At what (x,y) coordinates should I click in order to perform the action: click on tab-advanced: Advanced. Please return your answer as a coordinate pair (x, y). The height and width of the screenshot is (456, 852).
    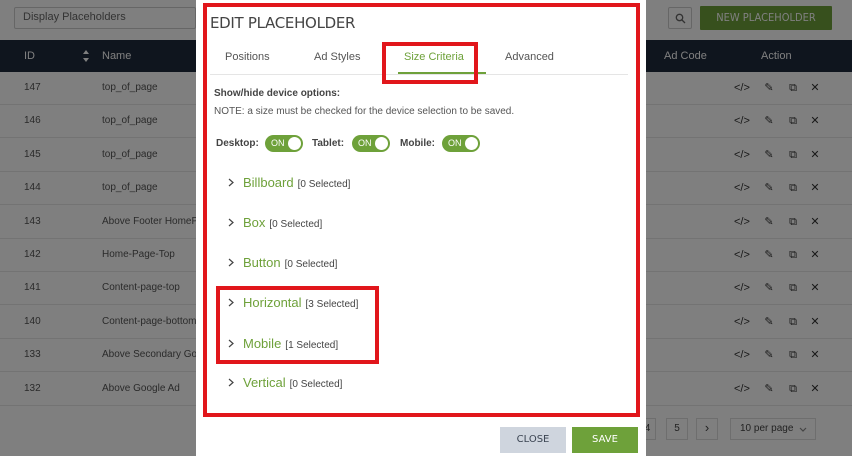
    Looking at the image, I should click on (529, 57).